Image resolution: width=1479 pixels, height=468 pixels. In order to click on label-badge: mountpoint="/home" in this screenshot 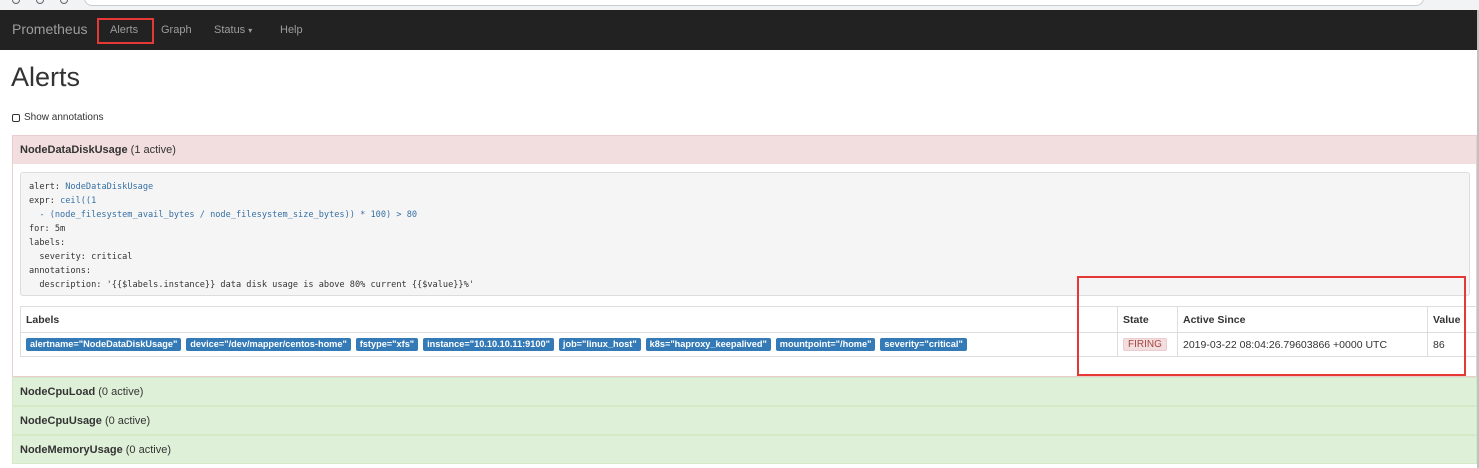, I will do `click(825, 344)`.